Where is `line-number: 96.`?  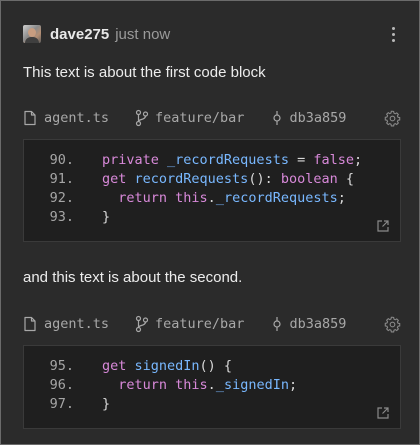 line-number: 96. is located at coordinates (61, 385).